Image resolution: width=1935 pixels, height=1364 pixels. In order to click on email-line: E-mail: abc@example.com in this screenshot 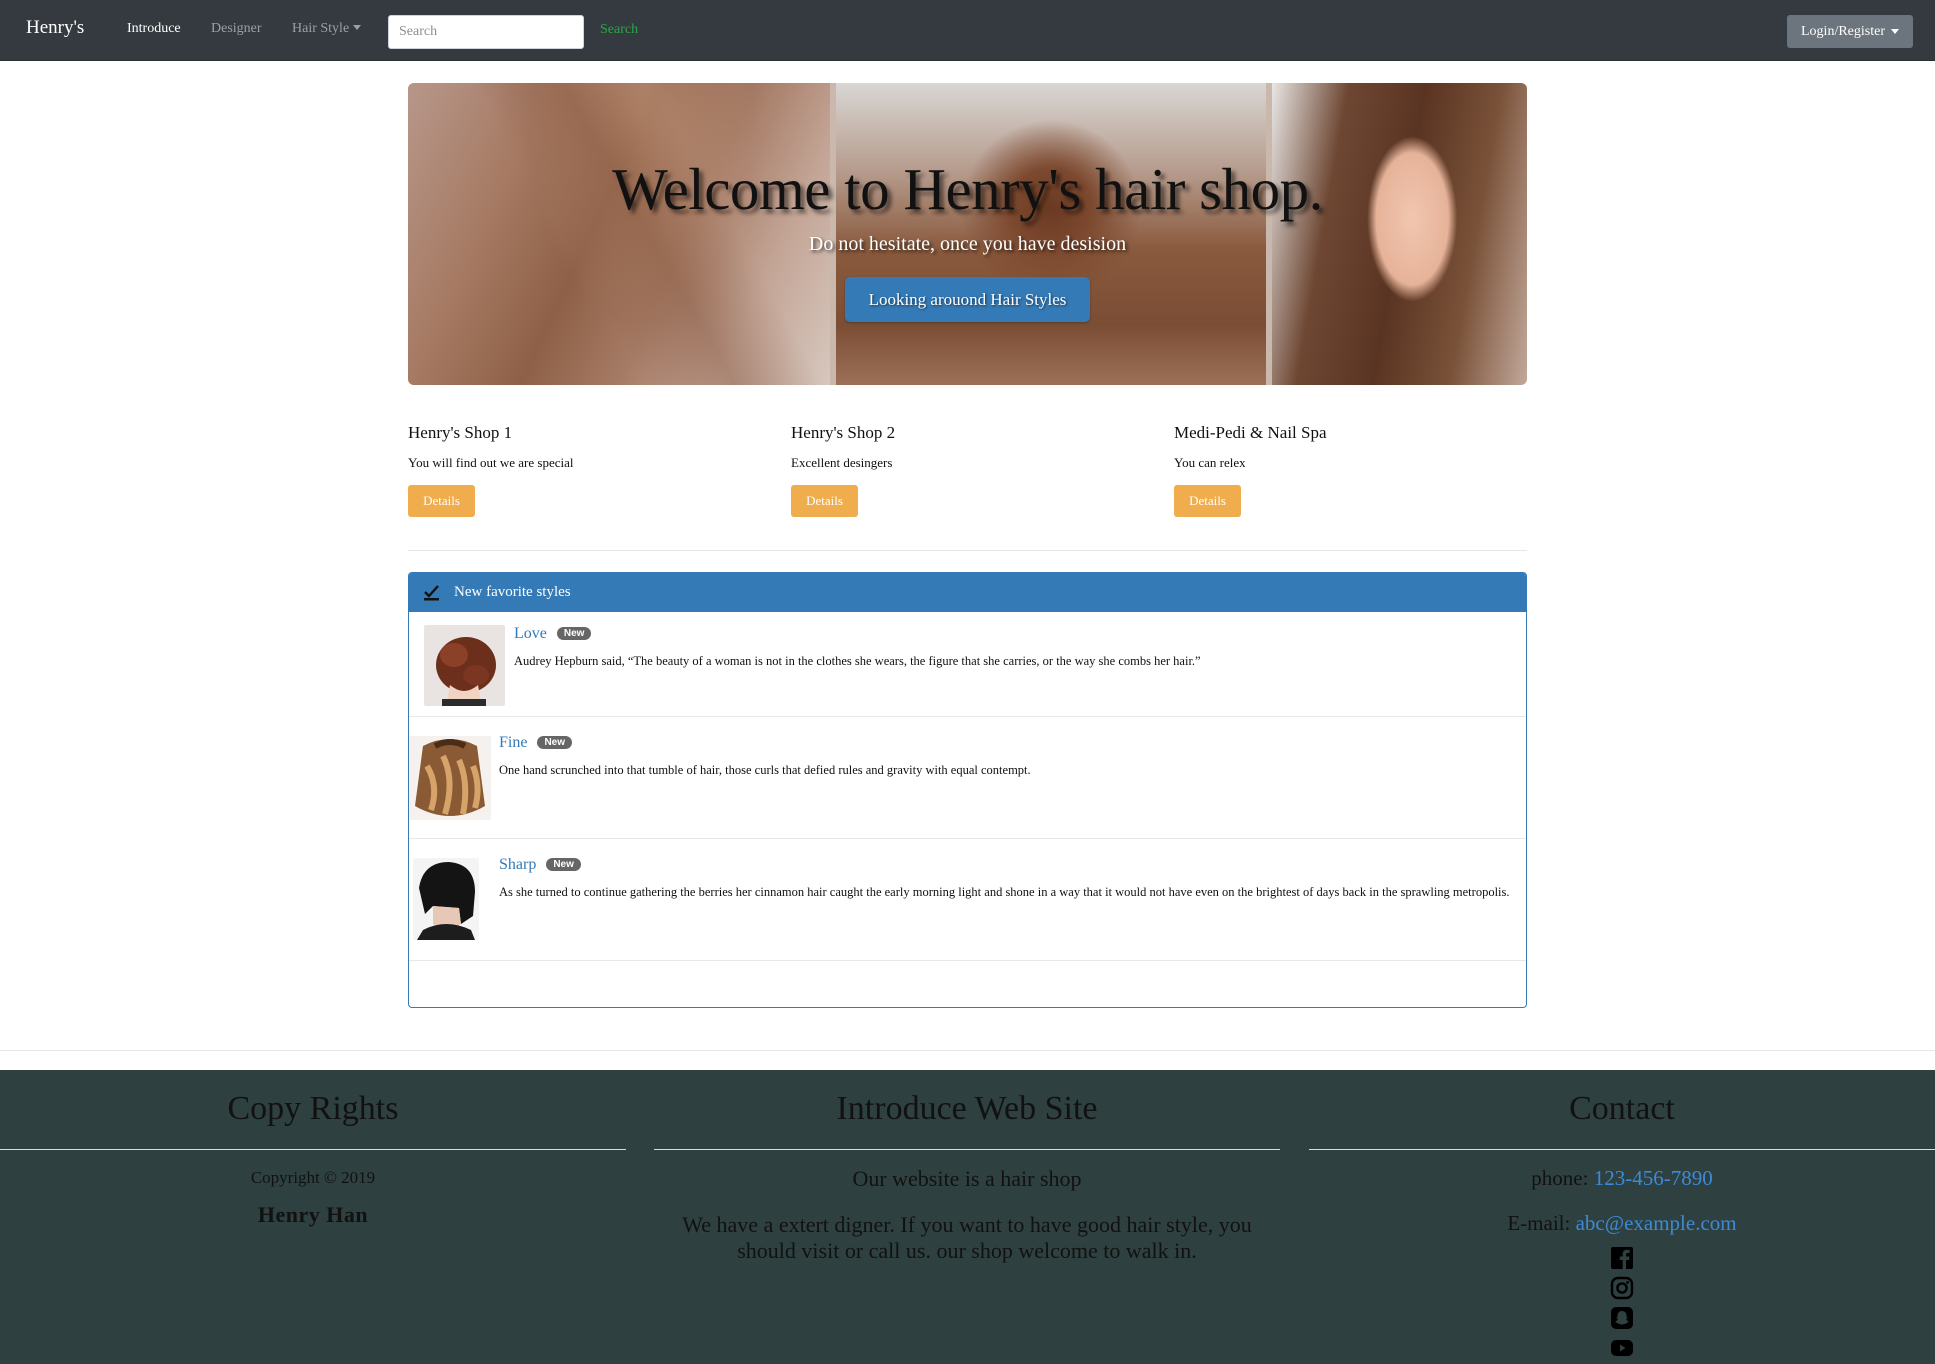, I will do `click(1622, 1223)`.